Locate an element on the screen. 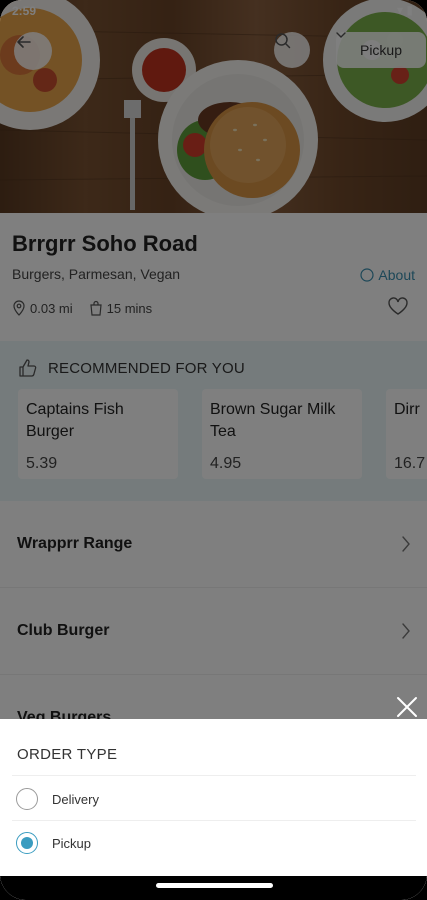  home-indicator is located at coordinates (214, 885).